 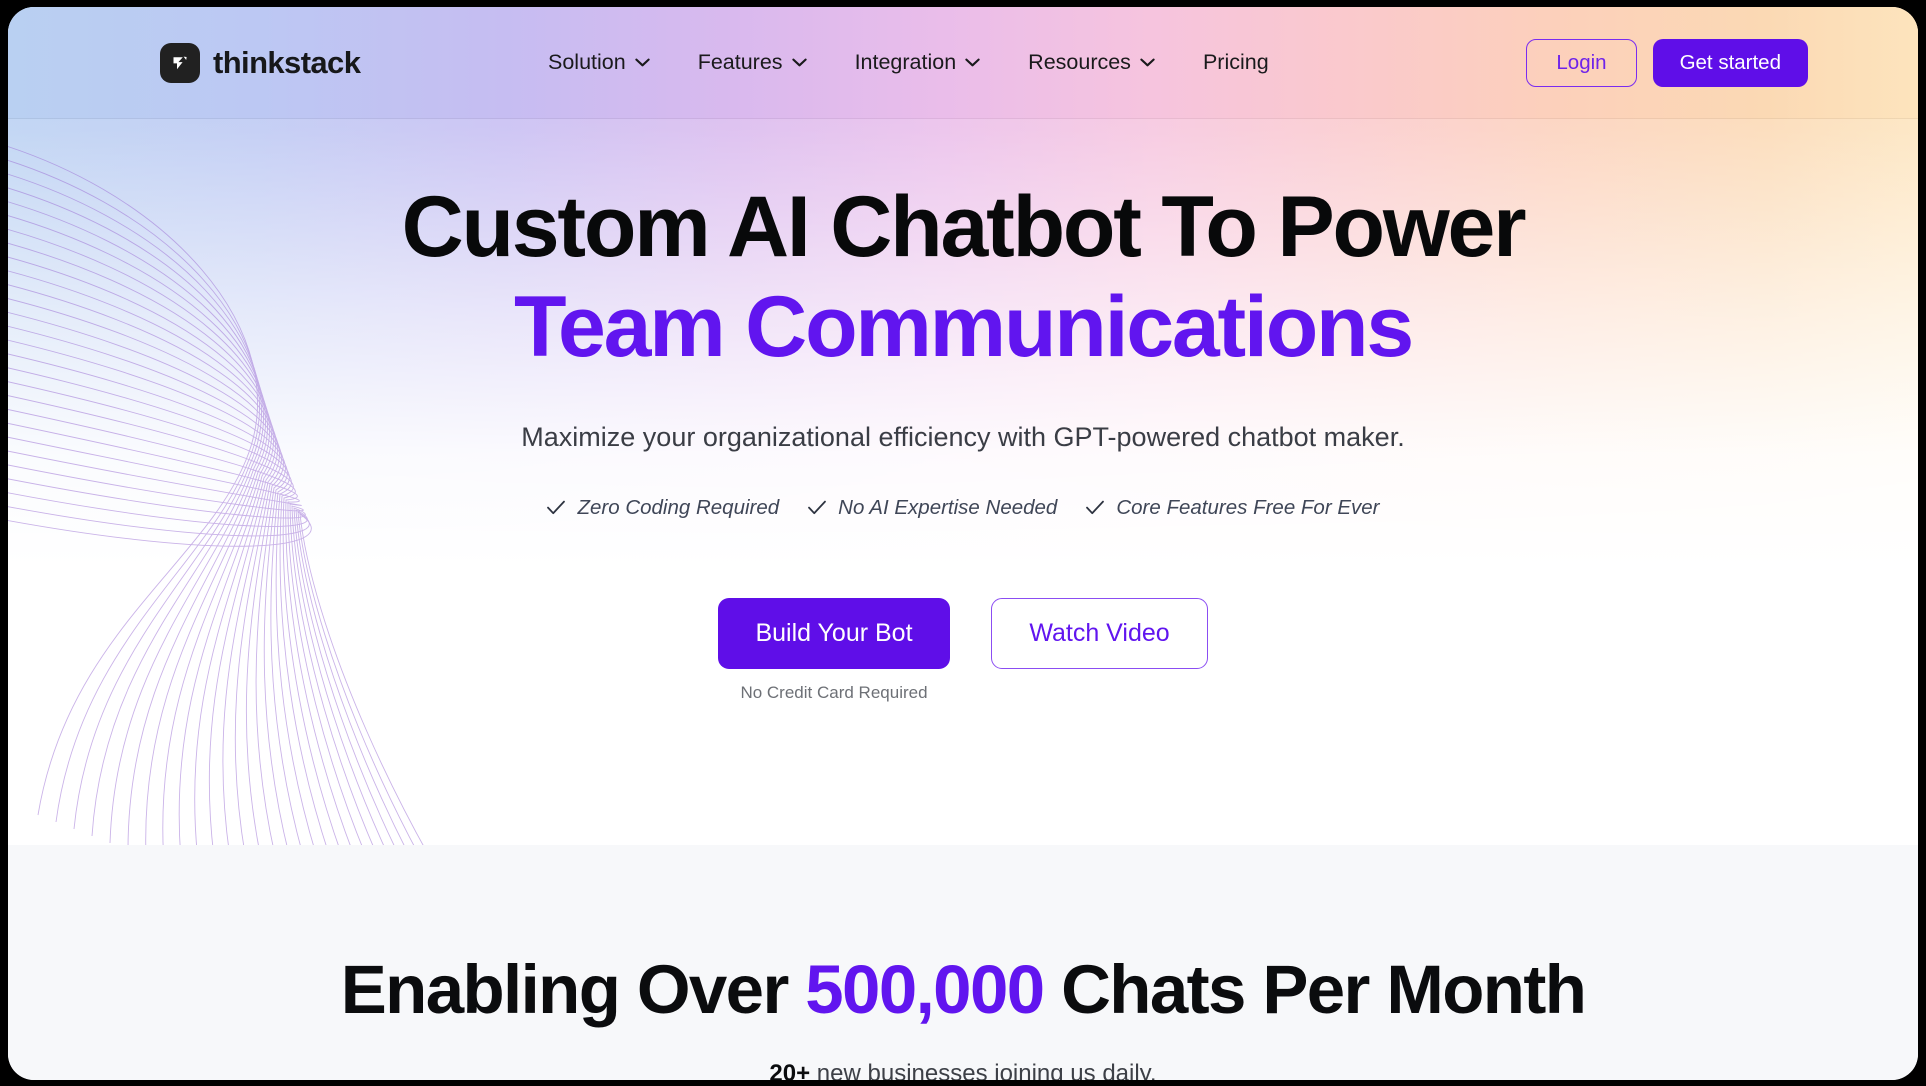 I want to click on feature-item: Core Features Free For Ever, so click(x=1232, y=507).